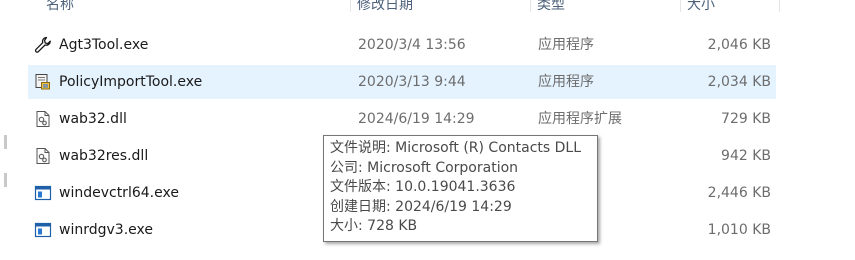 The image size is (855, 260). I want to click on tooltip-size: 大小: 728 KB, so click(374, 226).